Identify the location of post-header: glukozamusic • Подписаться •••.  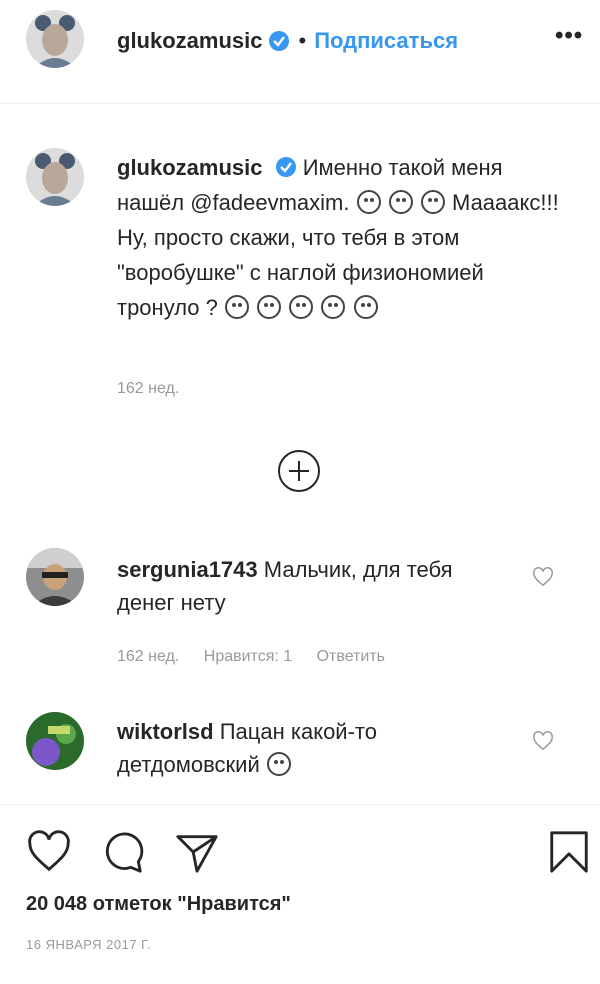
(300, 52).